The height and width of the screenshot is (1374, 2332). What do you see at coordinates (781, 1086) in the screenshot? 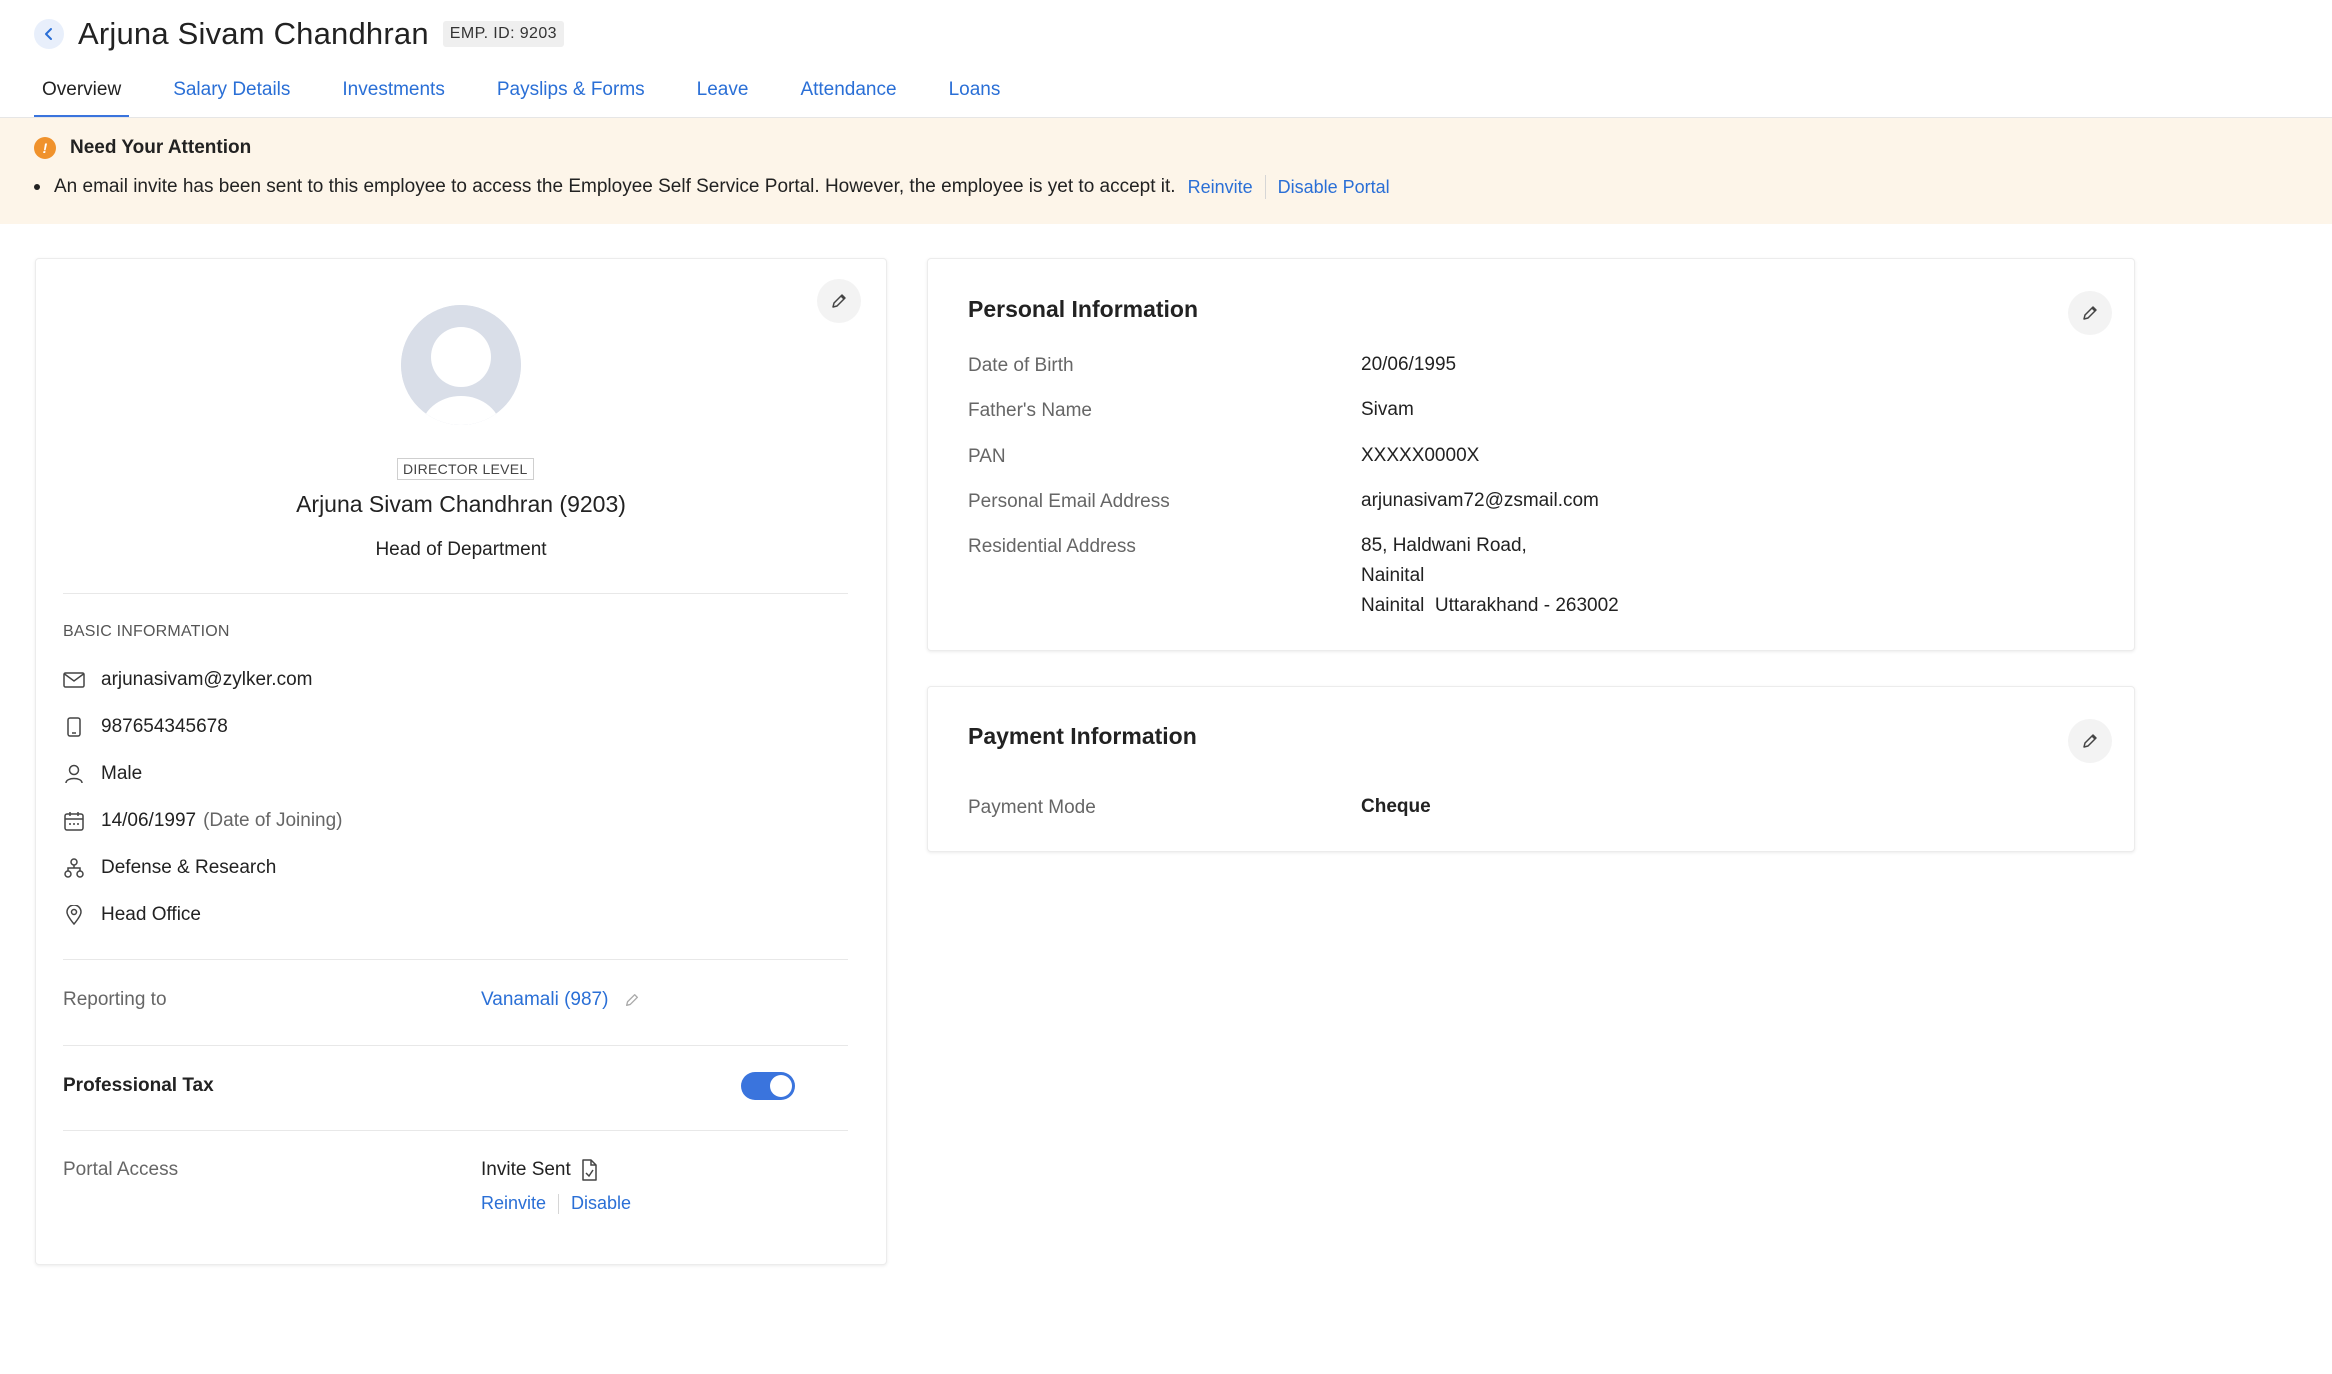
I see `toggle-knob` at bounding box center [781, 1086].